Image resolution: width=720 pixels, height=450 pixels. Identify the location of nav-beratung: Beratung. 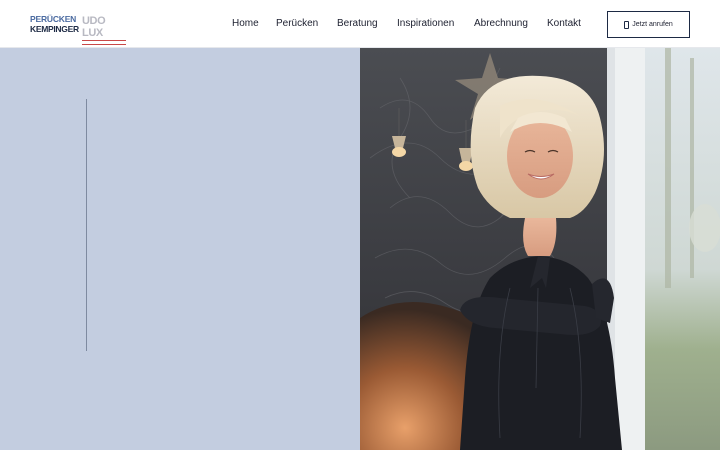
(357, 24).